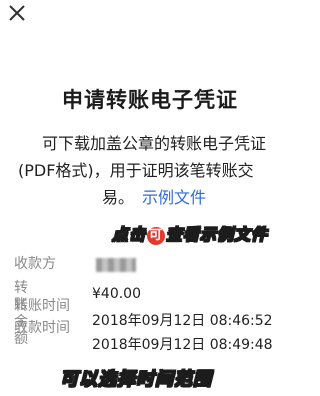 This screenshot has width=320, height=396. Describe the element at coordinates (174, 197) in the screenshot. I see `example-file-link: 示例文件` at that location.